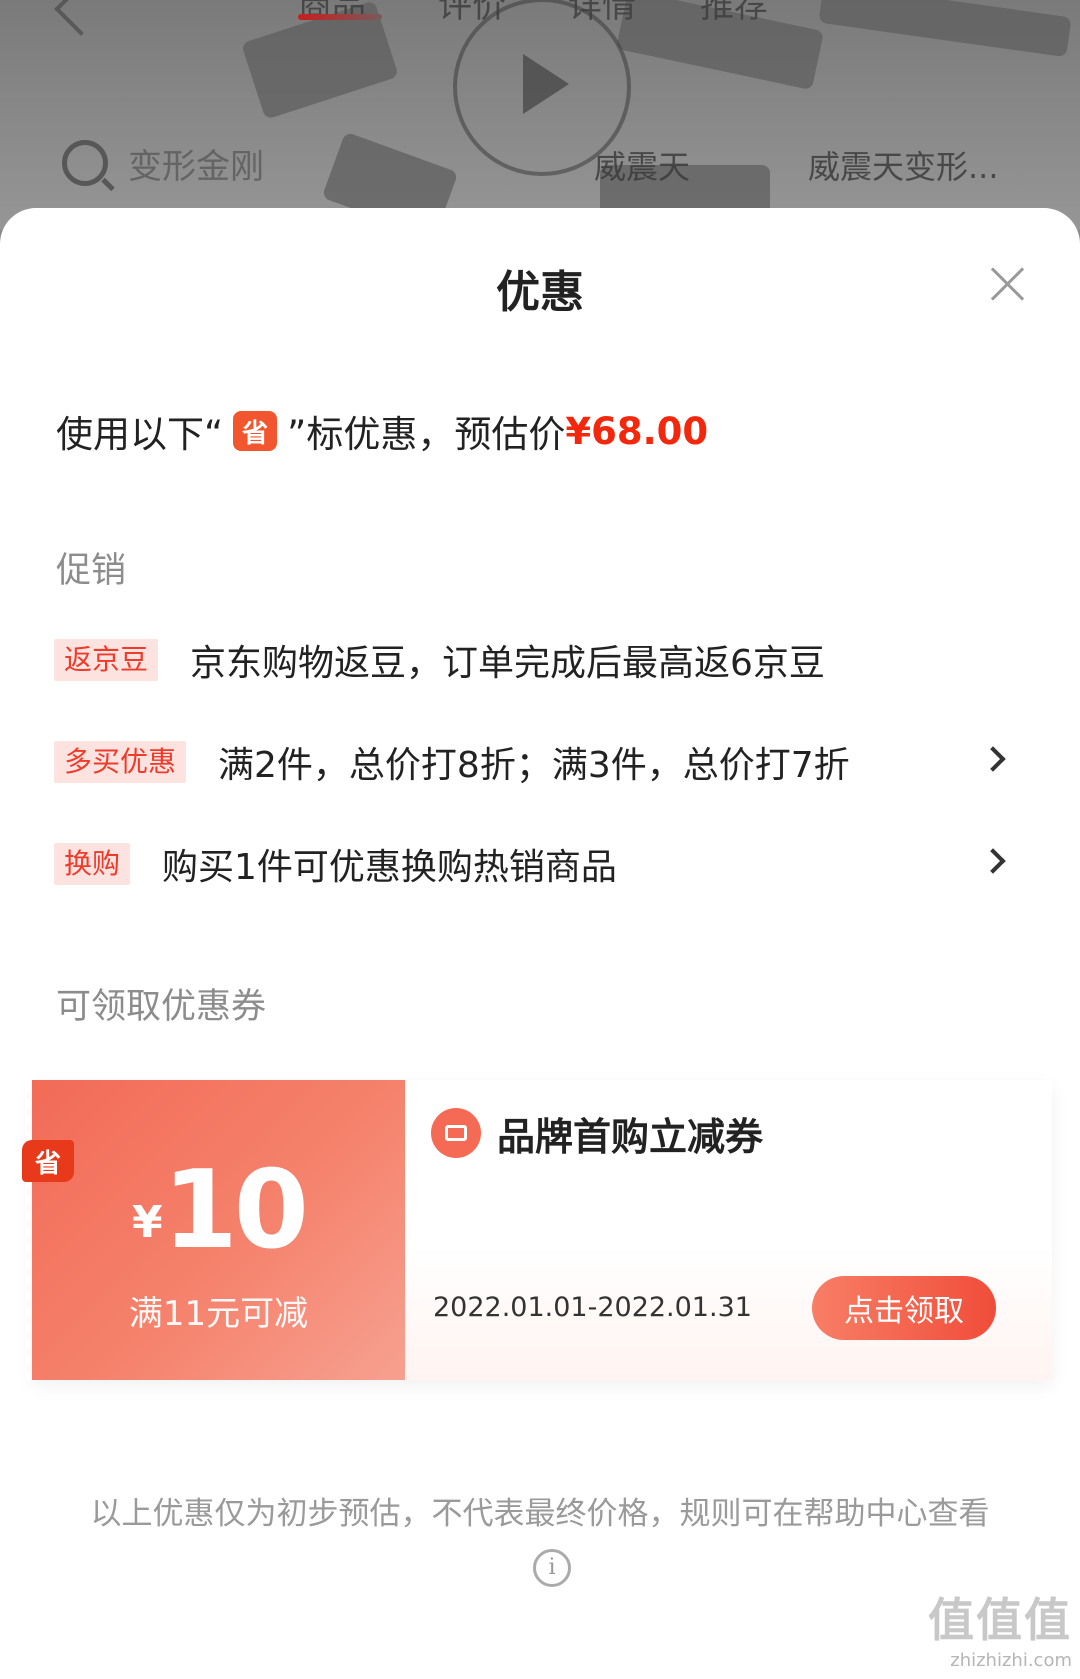 Image resolution: width=1080 pixels, height=1679 pixels. Describe the element at coordinates (1008, 284) in the screenshot. I see `close-icon` at that location.